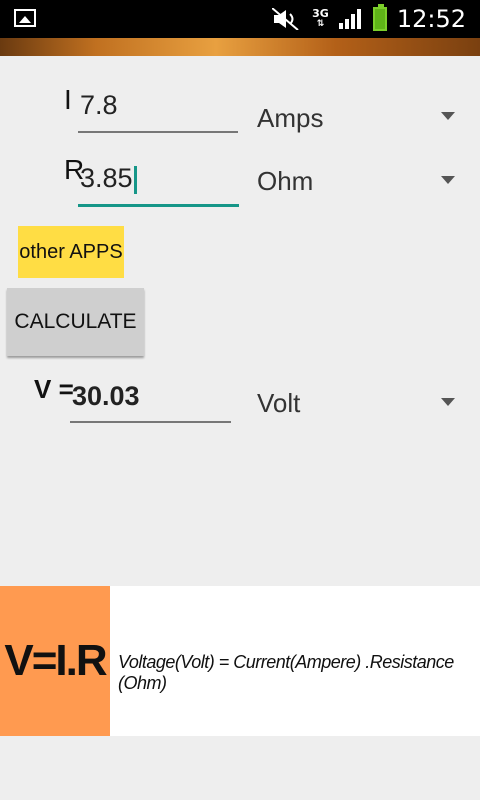  What do you see at coordinates (240, 19) in the screenshot?
I see `status-bar: 3G ⇅ 12:52` at bounding box center [240, 19].